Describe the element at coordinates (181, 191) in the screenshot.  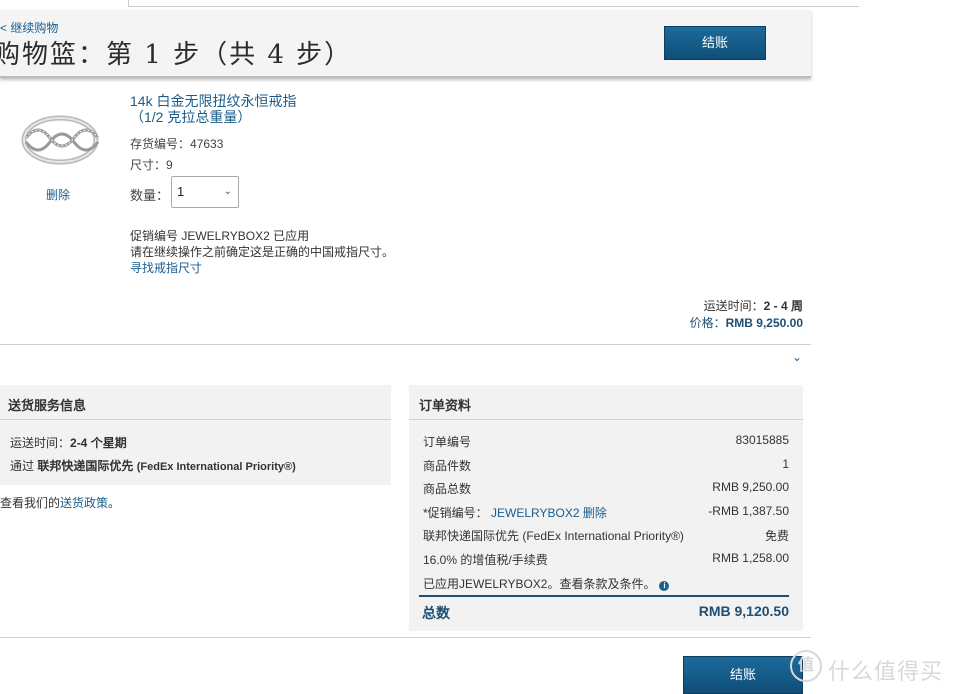
I see `quantity-value: 1` at that location.